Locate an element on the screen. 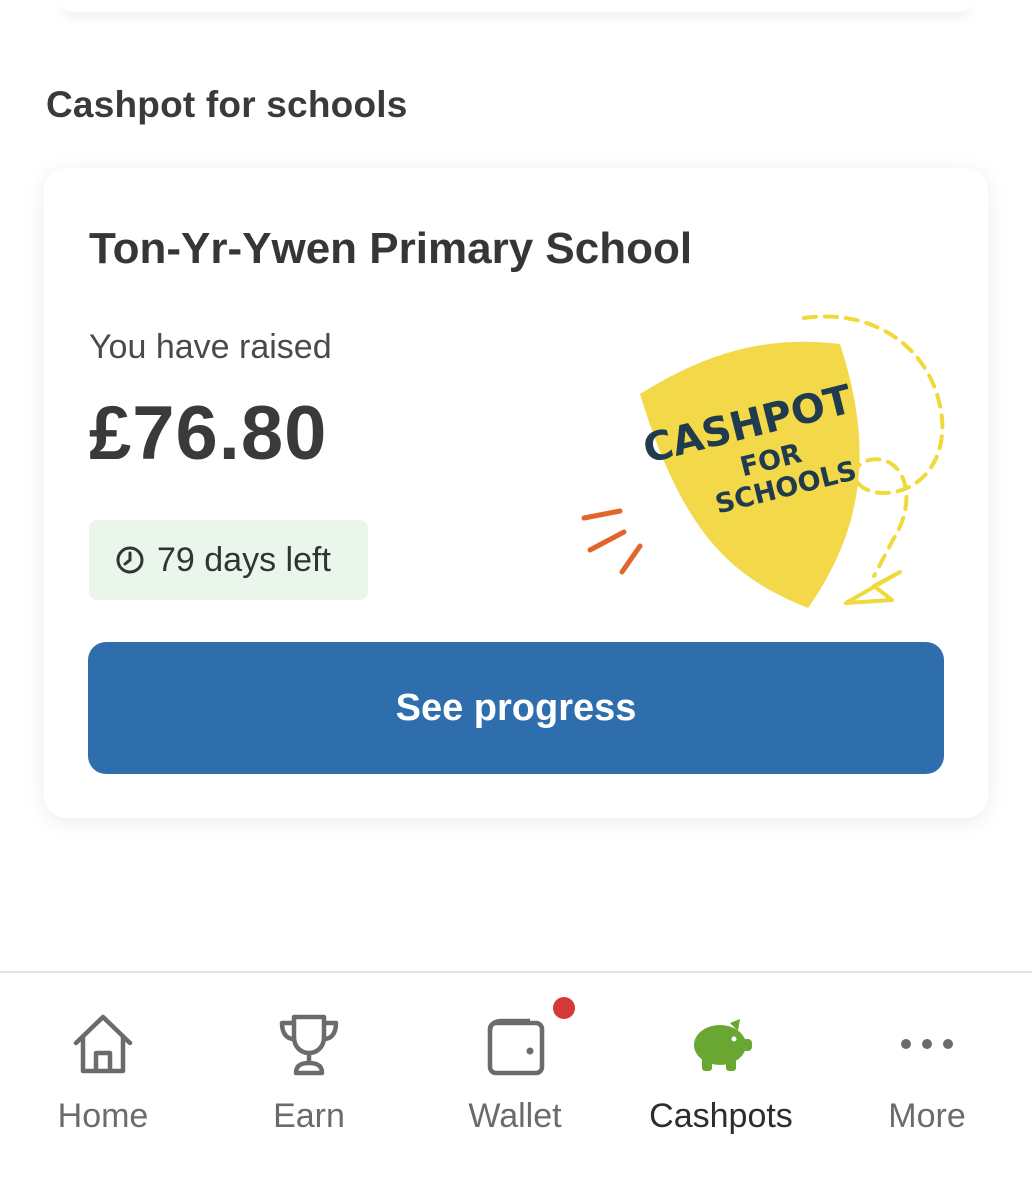  home-icon is located at coordinates (103, 1044).